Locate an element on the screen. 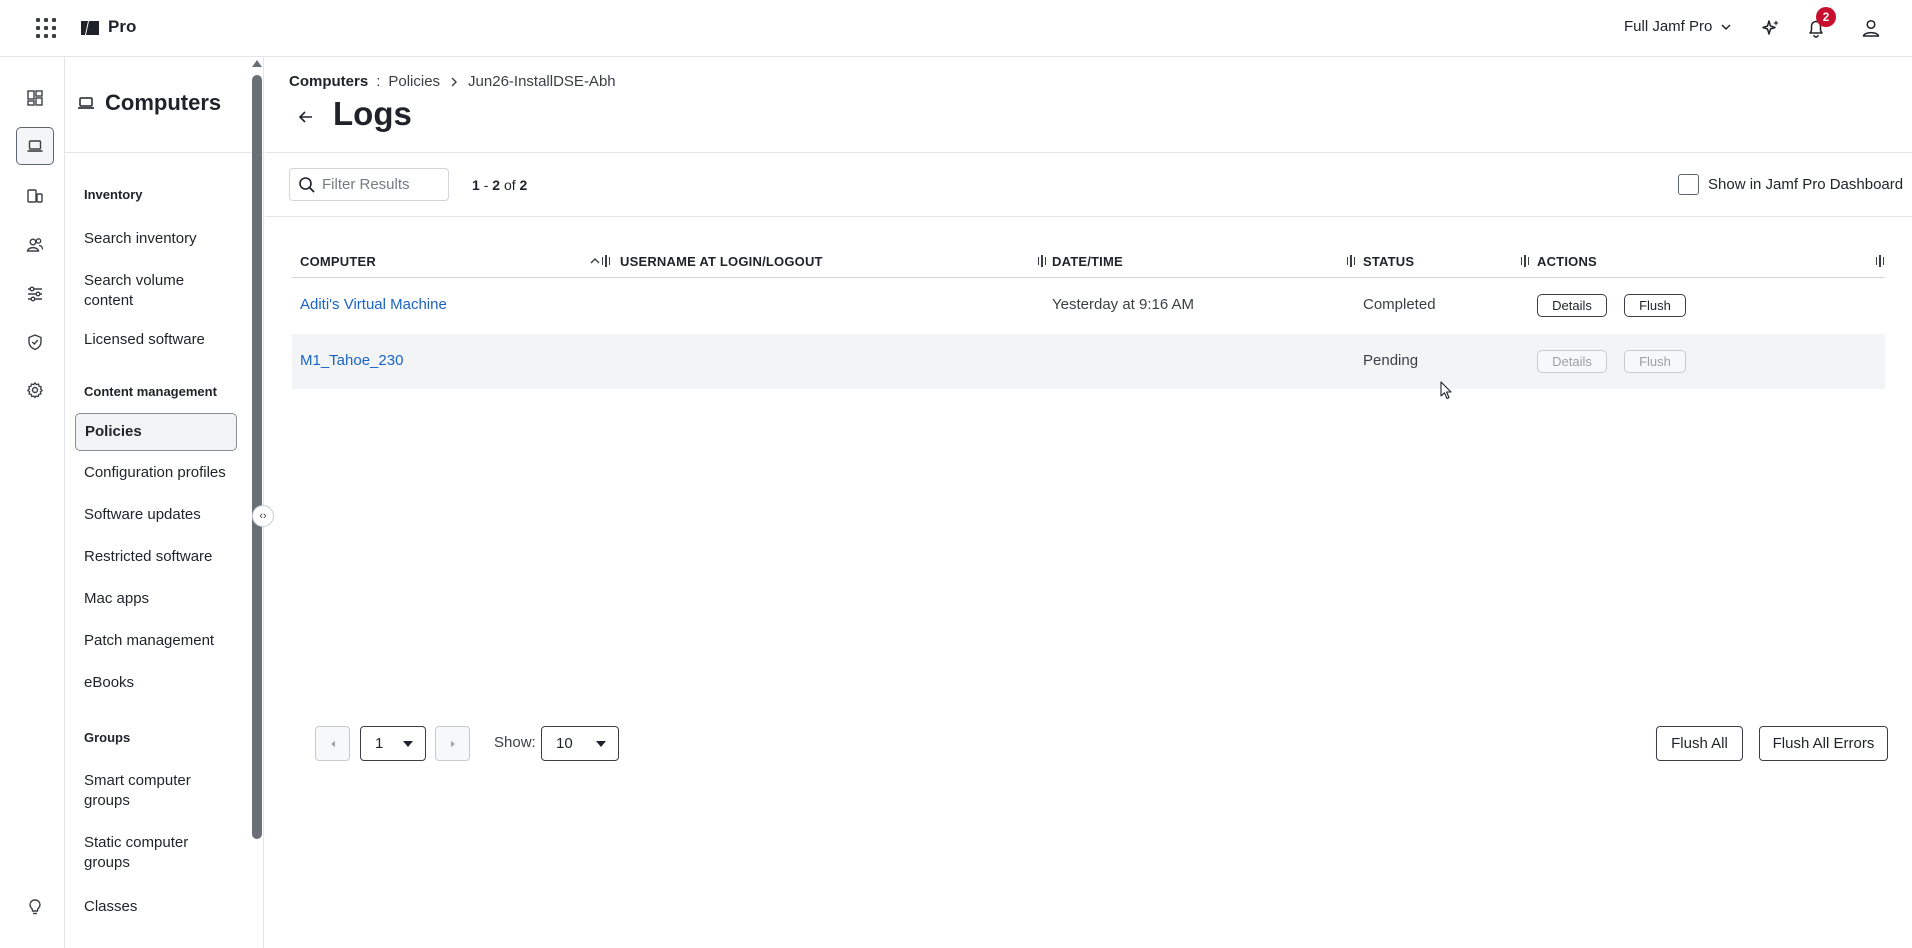 This screenshot has width=1912, height=948. sidebar-section-content-management: Content management is located at coordinates (150, 391).